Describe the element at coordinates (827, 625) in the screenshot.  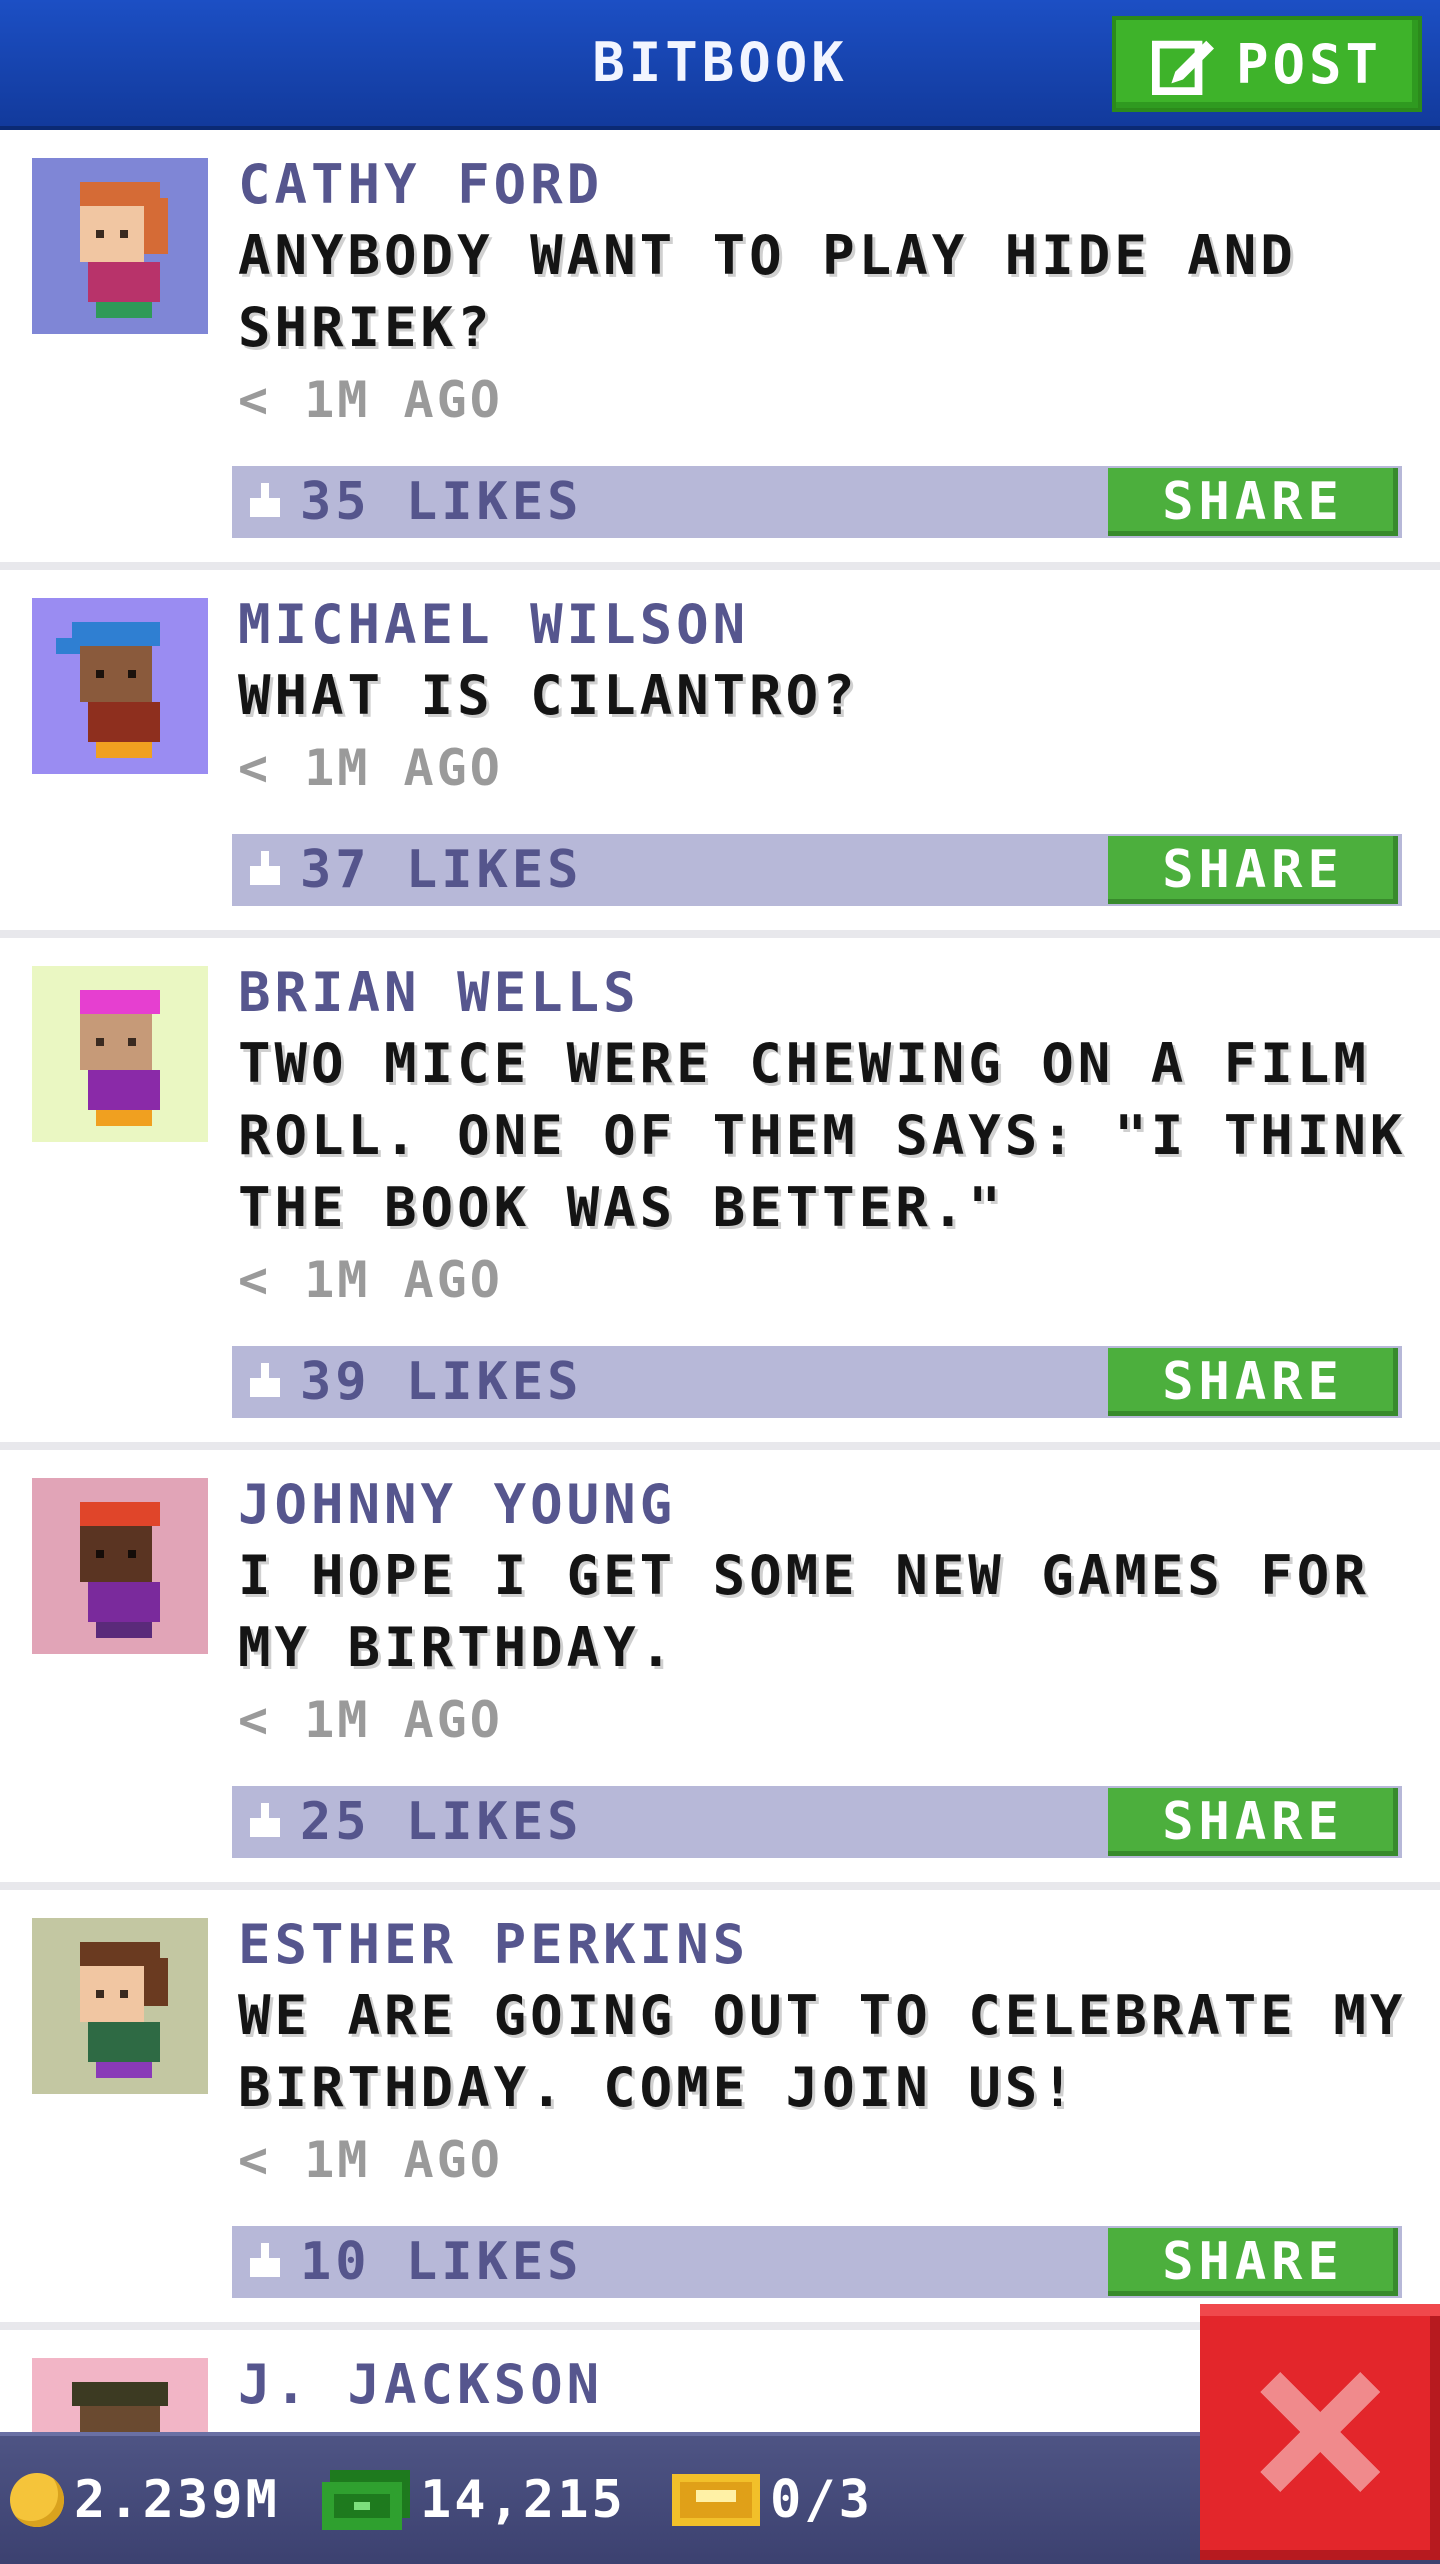
I see `post-author: MICHAEL WILSON` at that location.